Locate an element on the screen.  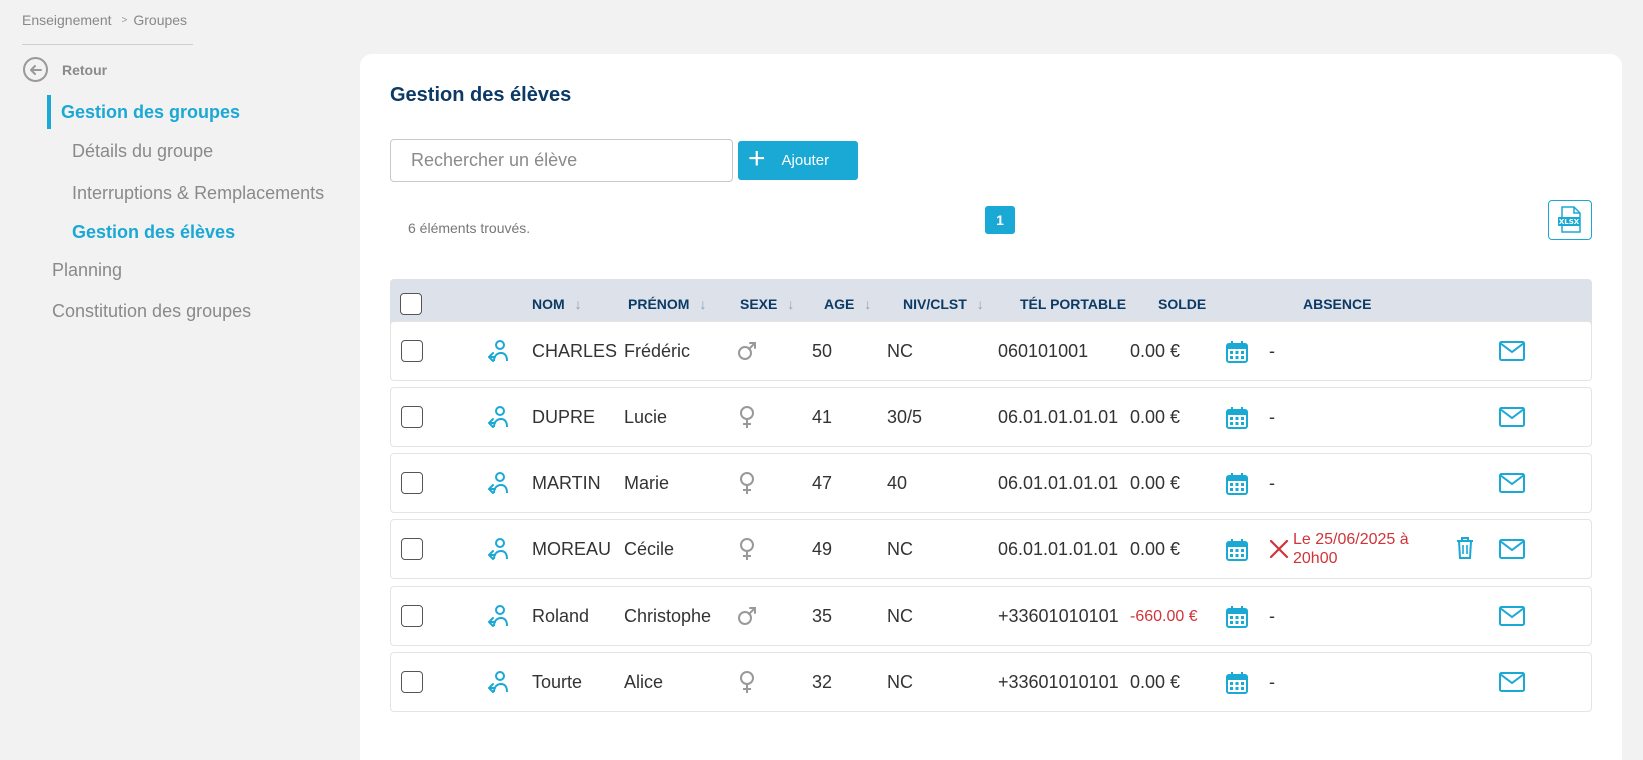
sidebar-item-details-groupe: Détails du groupe is located at coordinates (142, 151).